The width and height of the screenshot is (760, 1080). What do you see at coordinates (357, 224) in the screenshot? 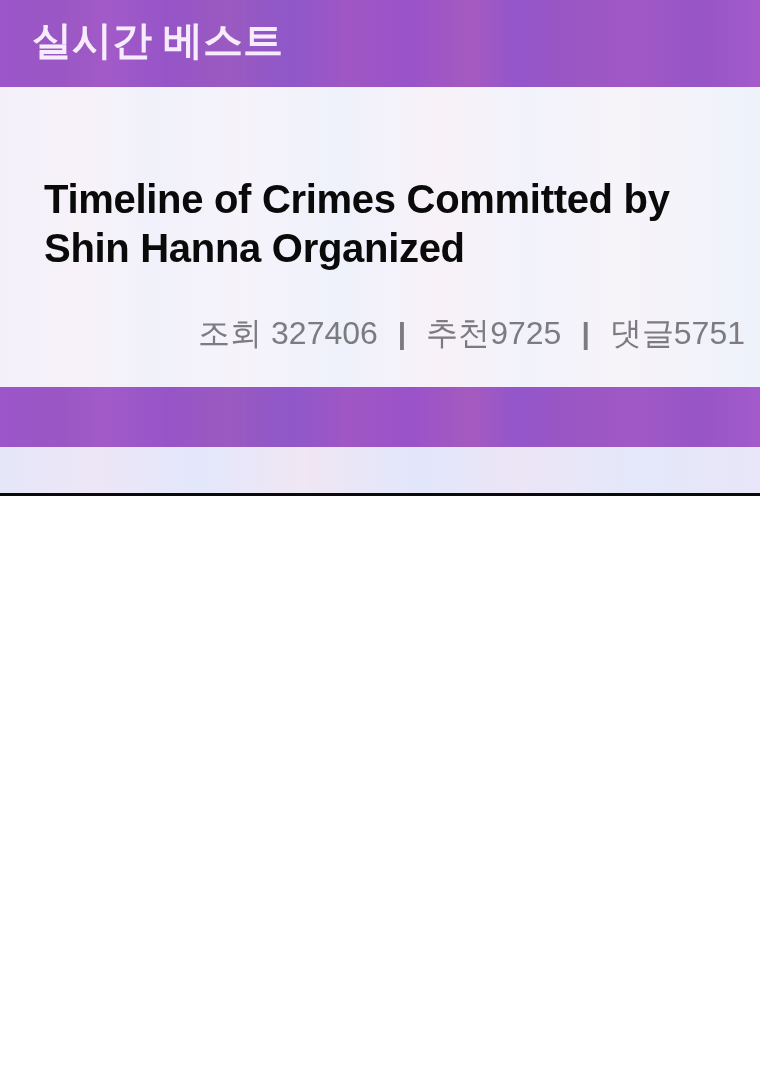
I see `post-title: Timeline of Crimes Committed by Shin Hanna Organized` at bounding box center [357, 224].